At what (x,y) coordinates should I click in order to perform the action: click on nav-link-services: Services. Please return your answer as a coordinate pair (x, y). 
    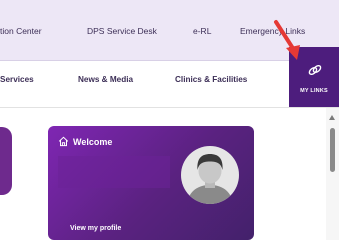
    Looking at the image, I should click on (17, 79).